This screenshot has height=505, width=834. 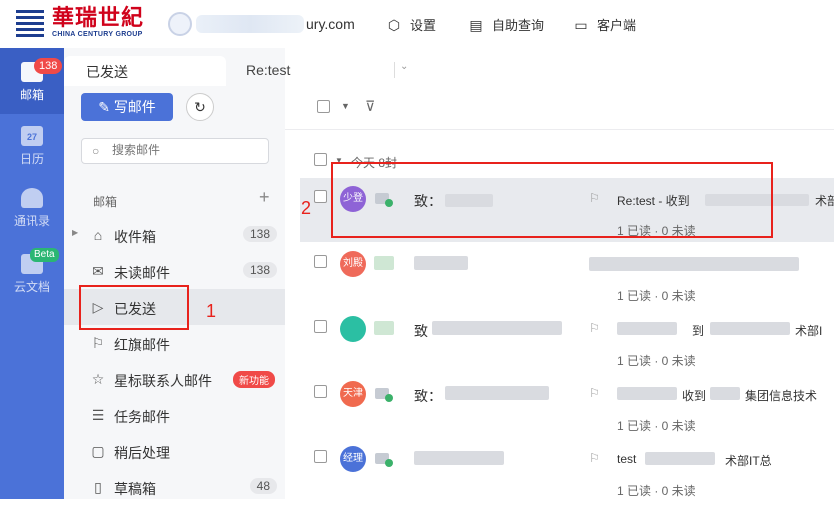 I want to click on tab-re-test: Re:test, so click(x=321, y=71).